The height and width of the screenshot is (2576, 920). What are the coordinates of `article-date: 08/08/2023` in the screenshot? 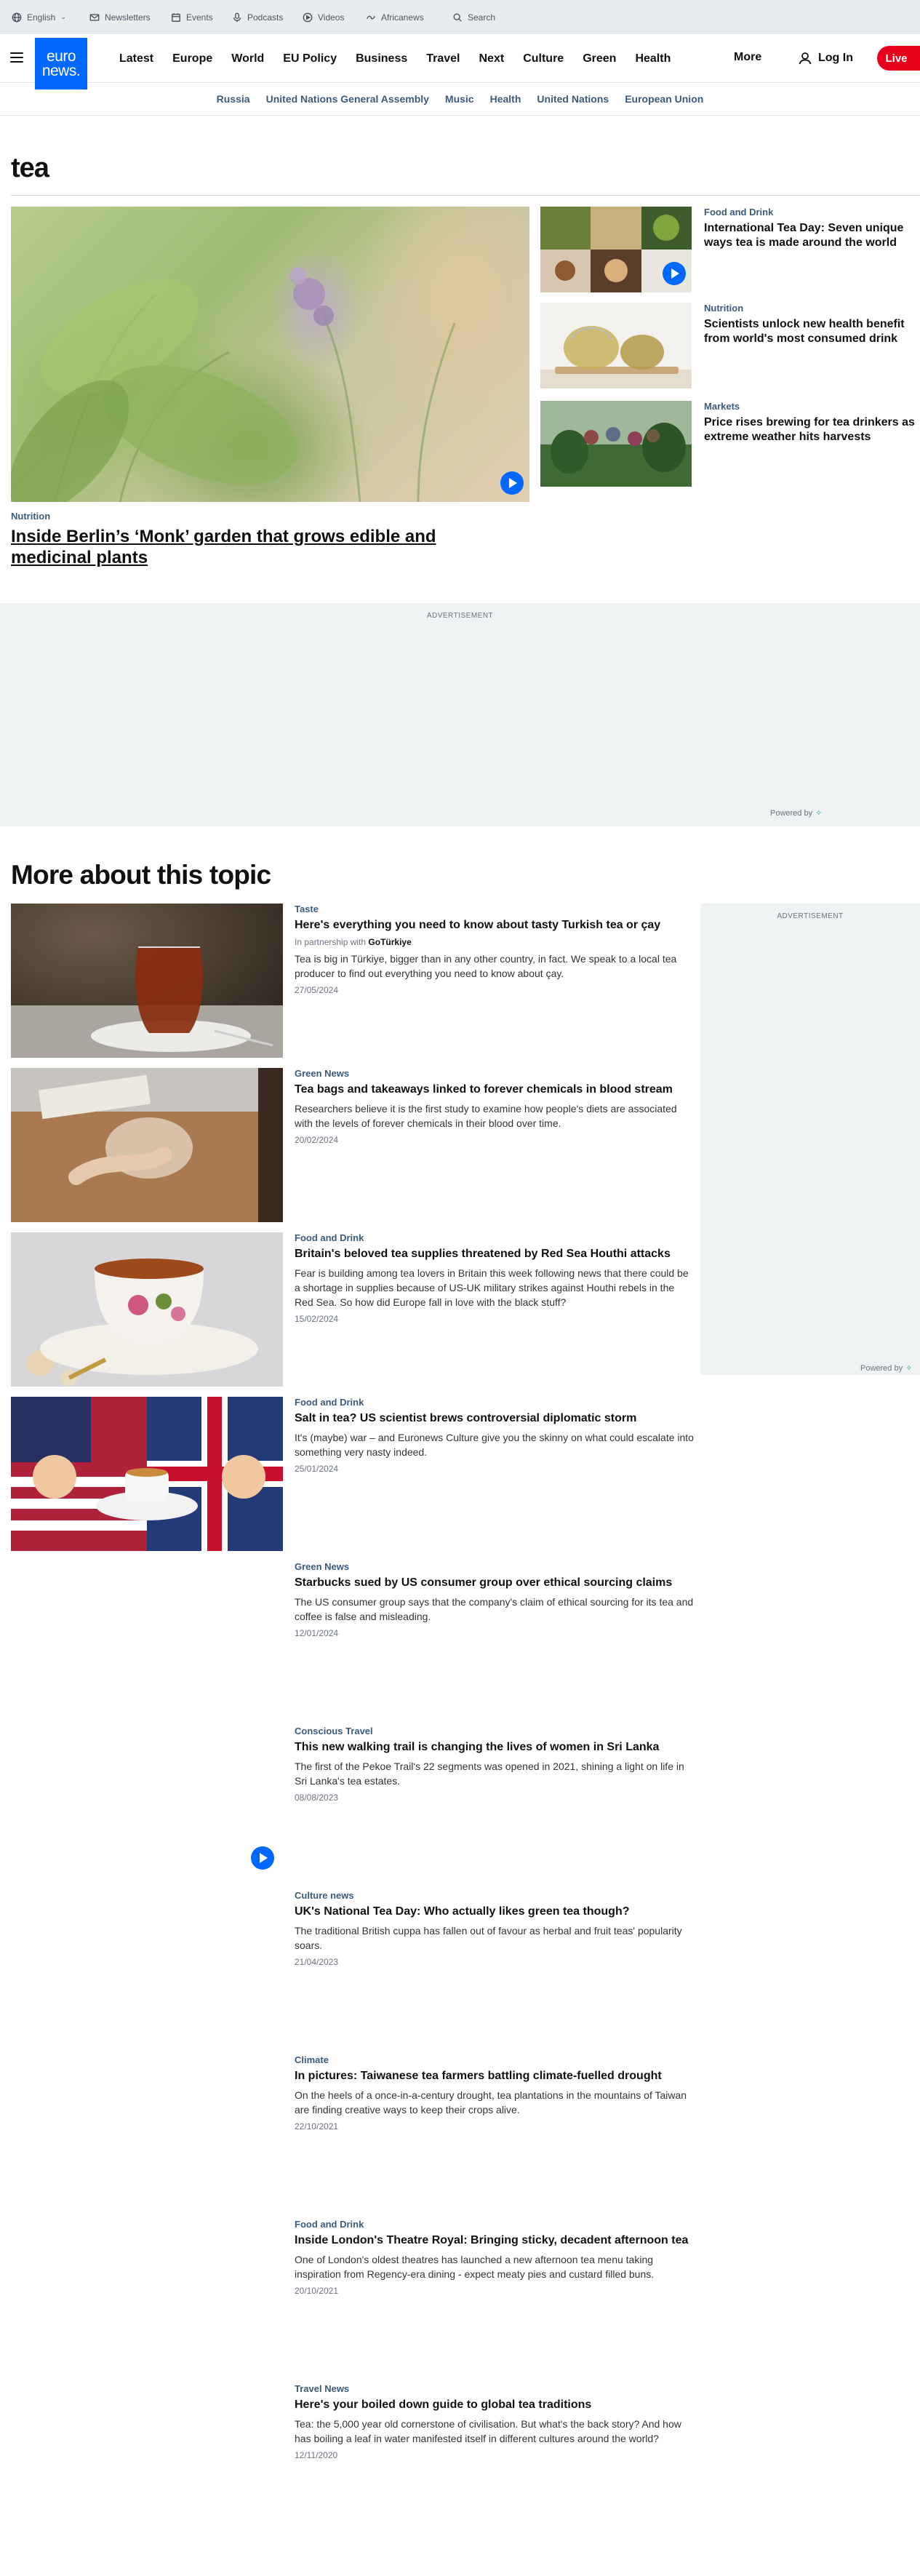 It's located at (317, 1798).